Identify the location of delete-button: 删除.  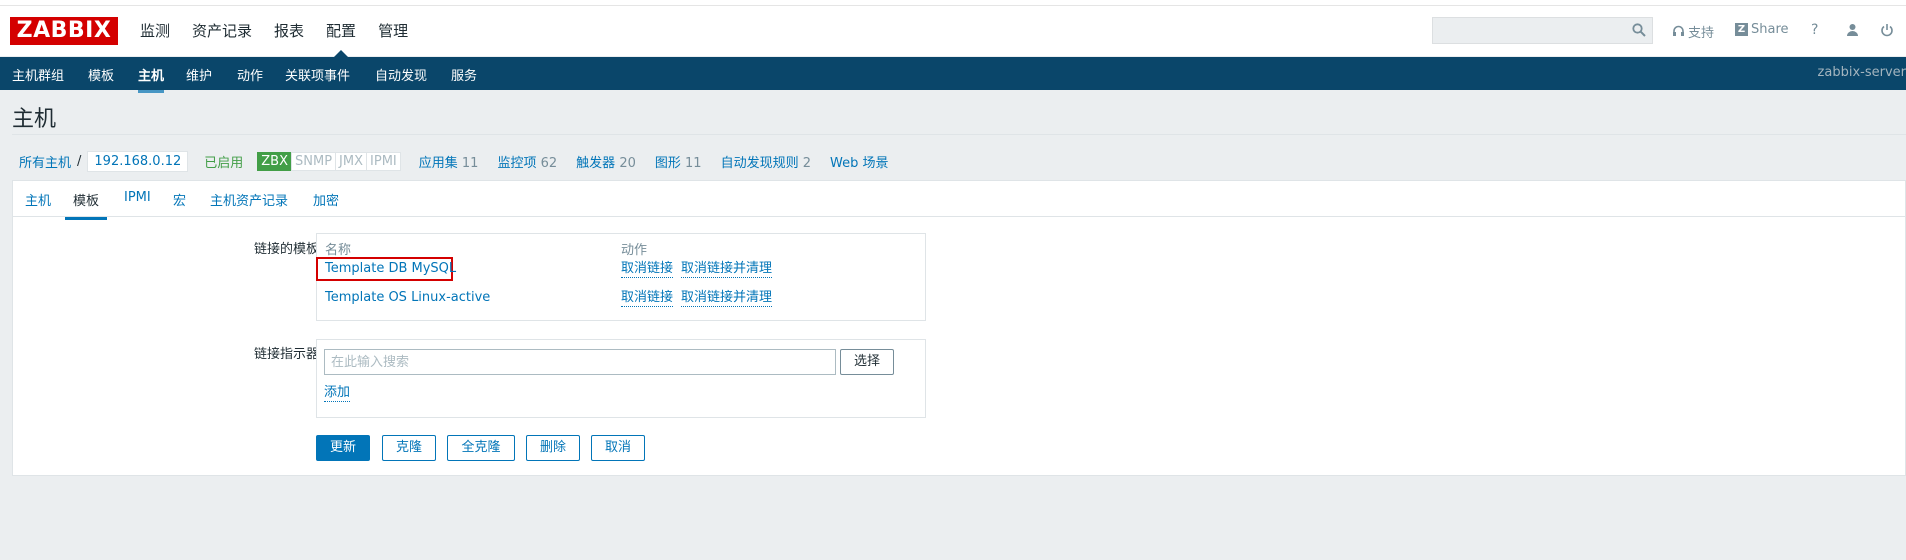
(553, 448).